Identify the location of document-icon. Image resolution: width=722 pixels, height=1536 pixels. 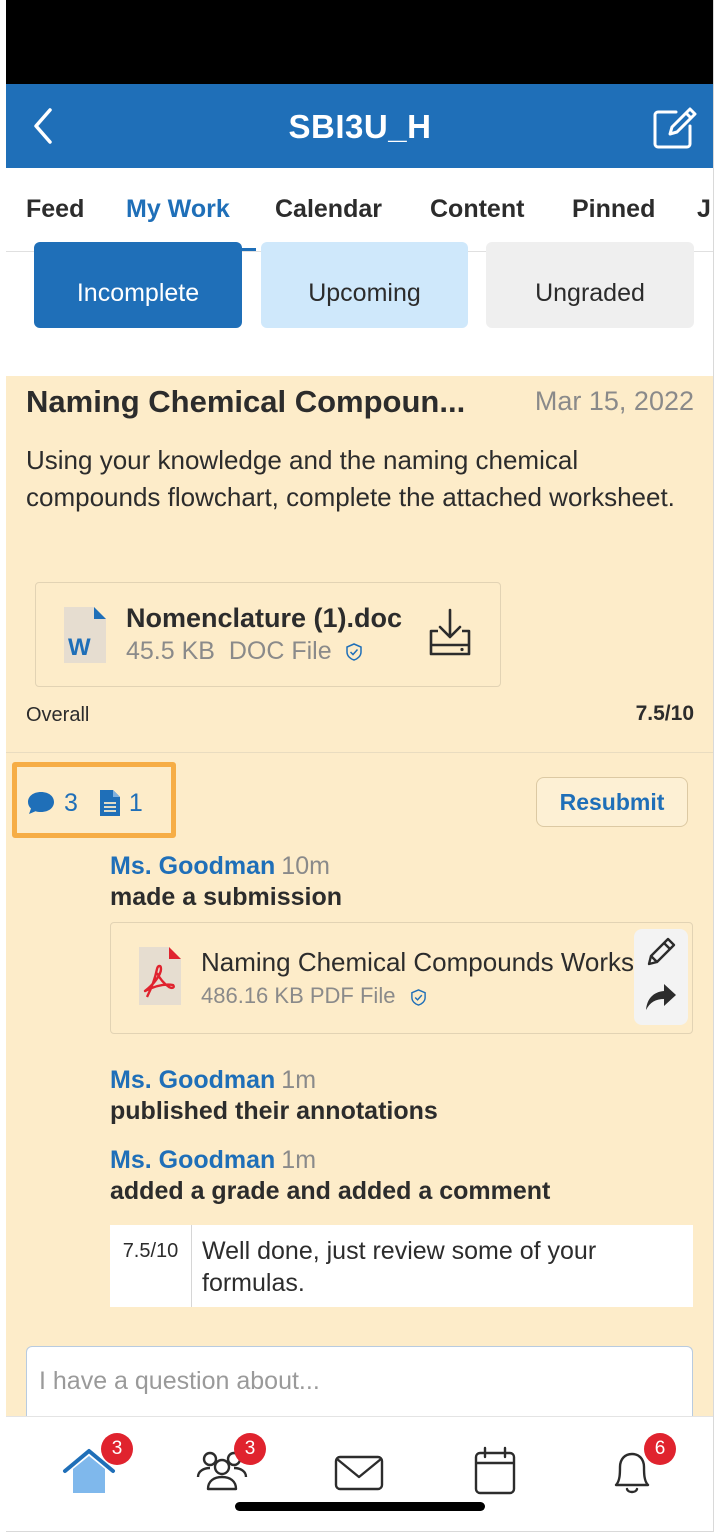
(109, 803).